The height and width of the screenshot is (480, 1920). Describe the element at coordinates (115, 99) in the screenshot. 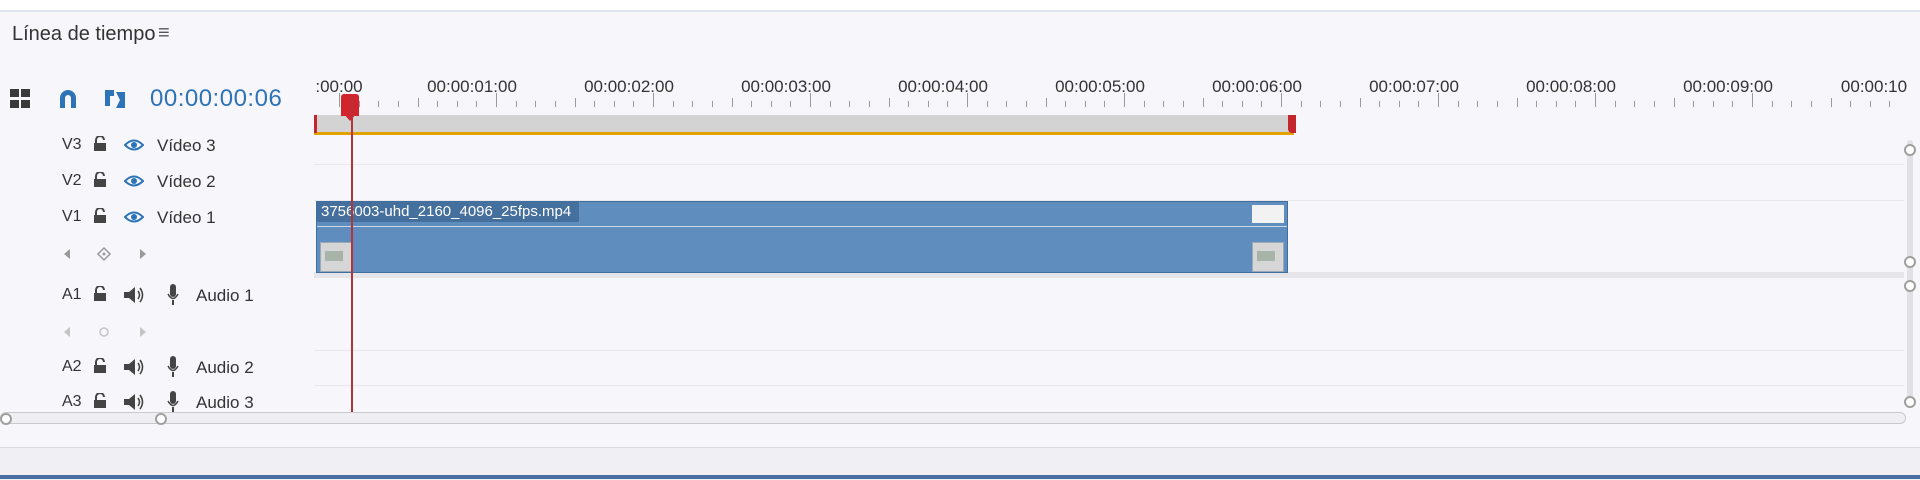

I see `linked-selection-icon` at that location.